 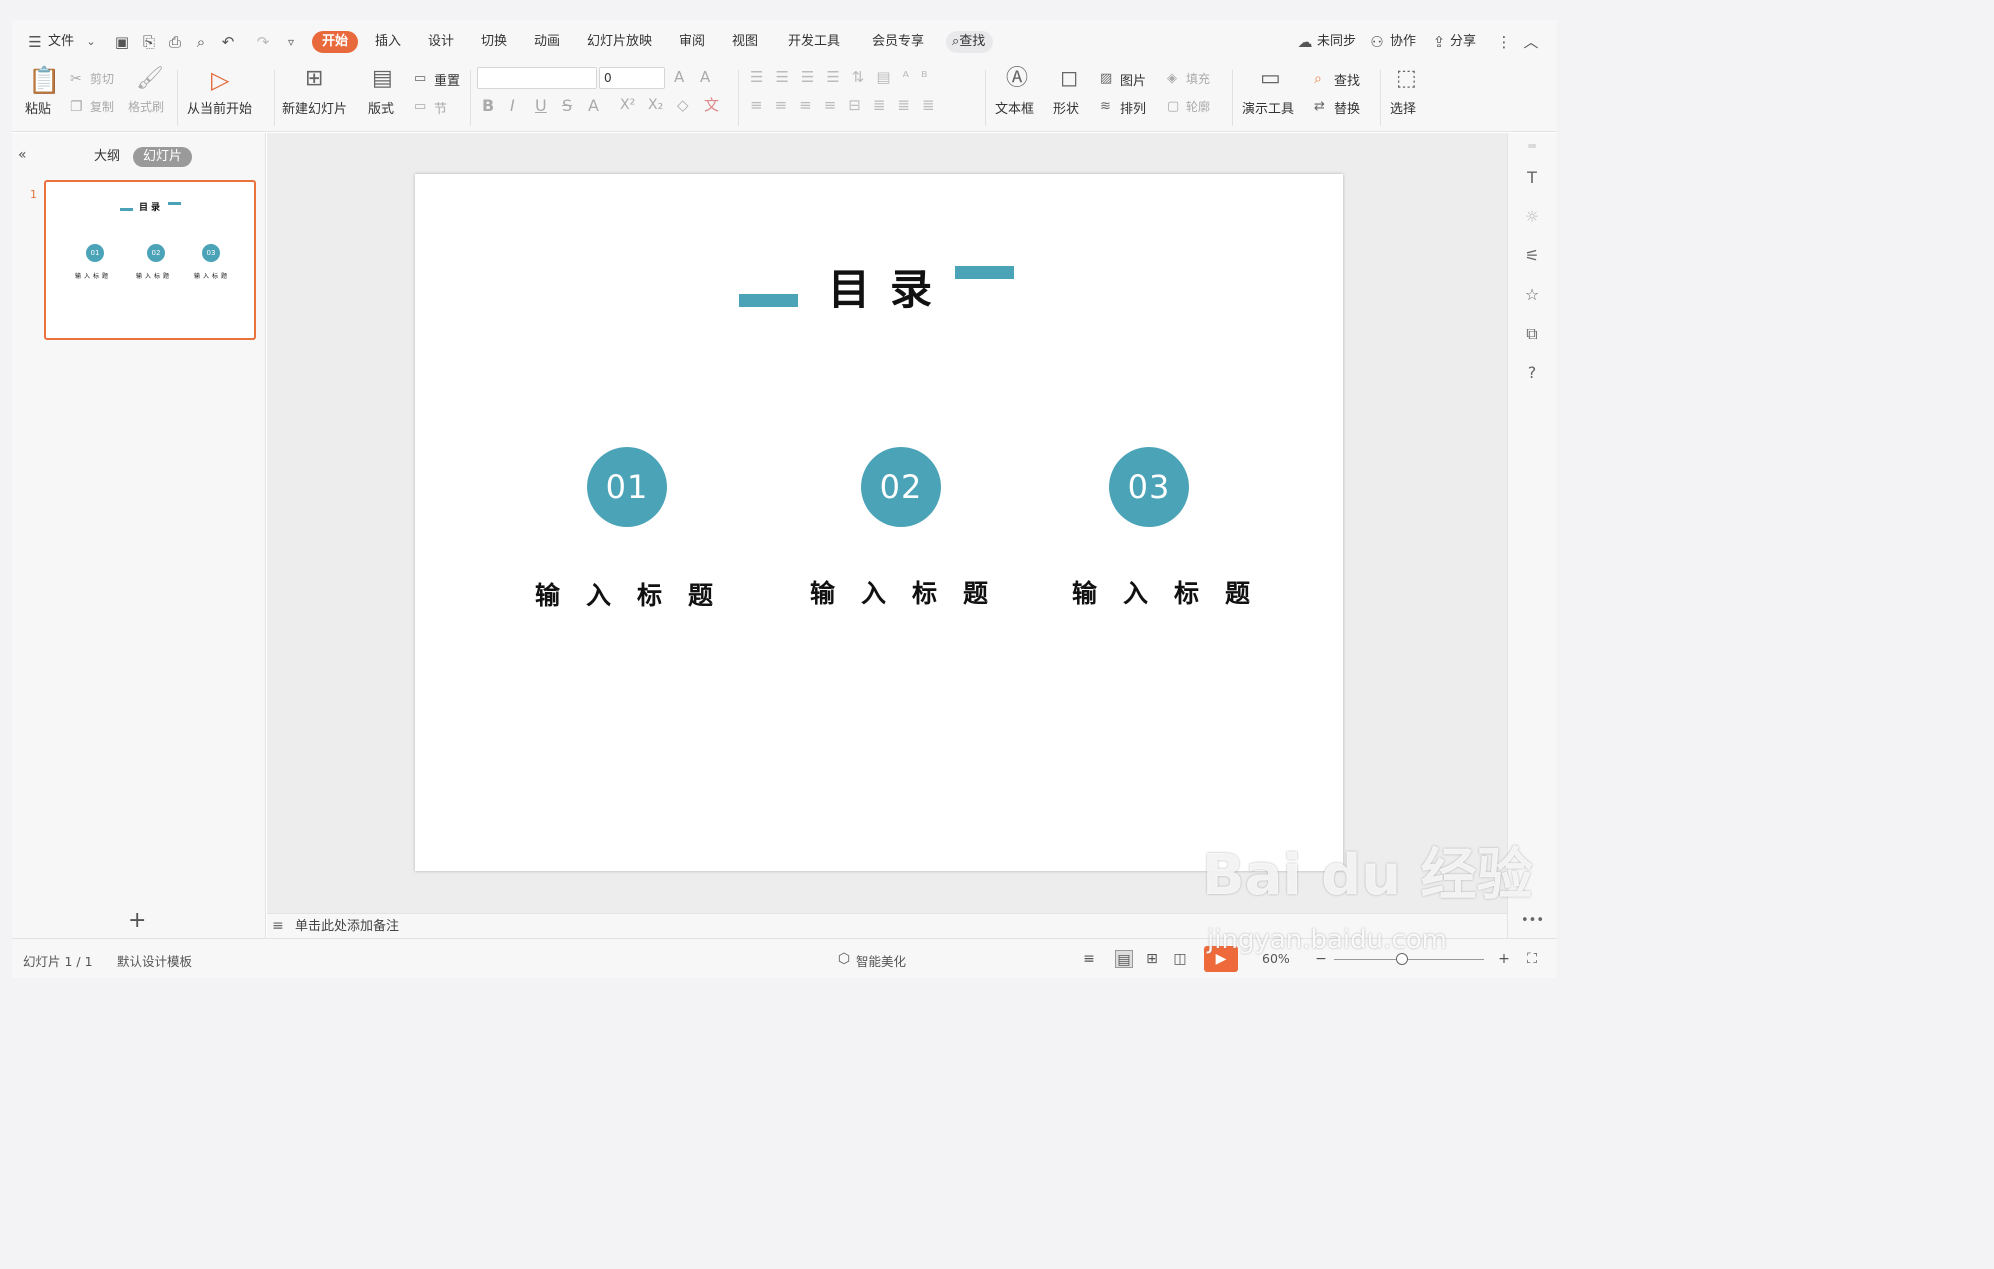 I want to click on tab-review: 审阅, so click(x=692, y=42).